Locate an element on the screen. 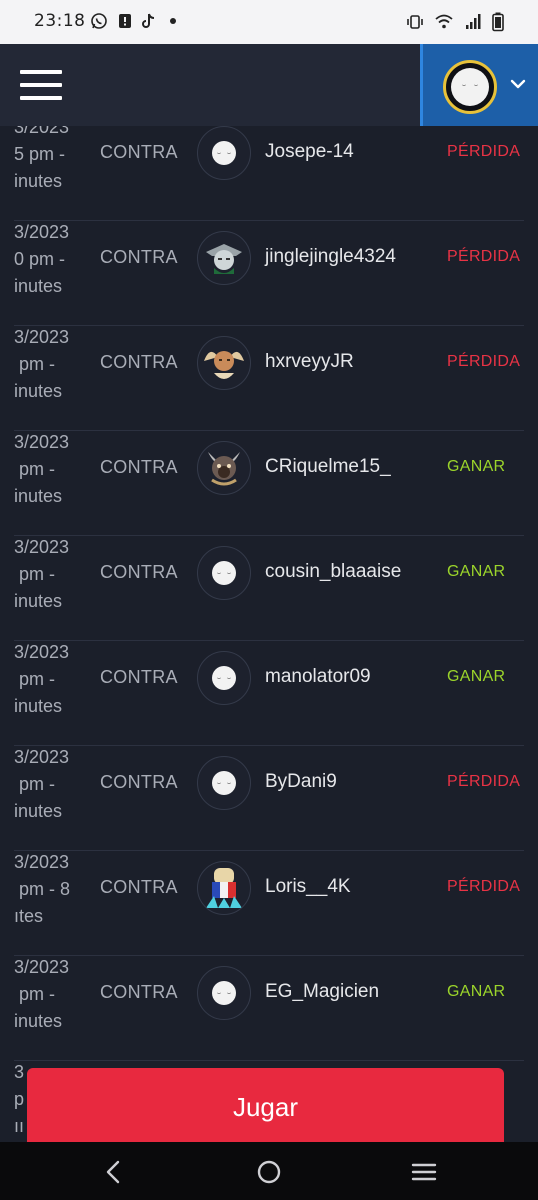 This screenshot has width=538, height=1200. status-time: 23:18 is located at coordinates (60, 21).